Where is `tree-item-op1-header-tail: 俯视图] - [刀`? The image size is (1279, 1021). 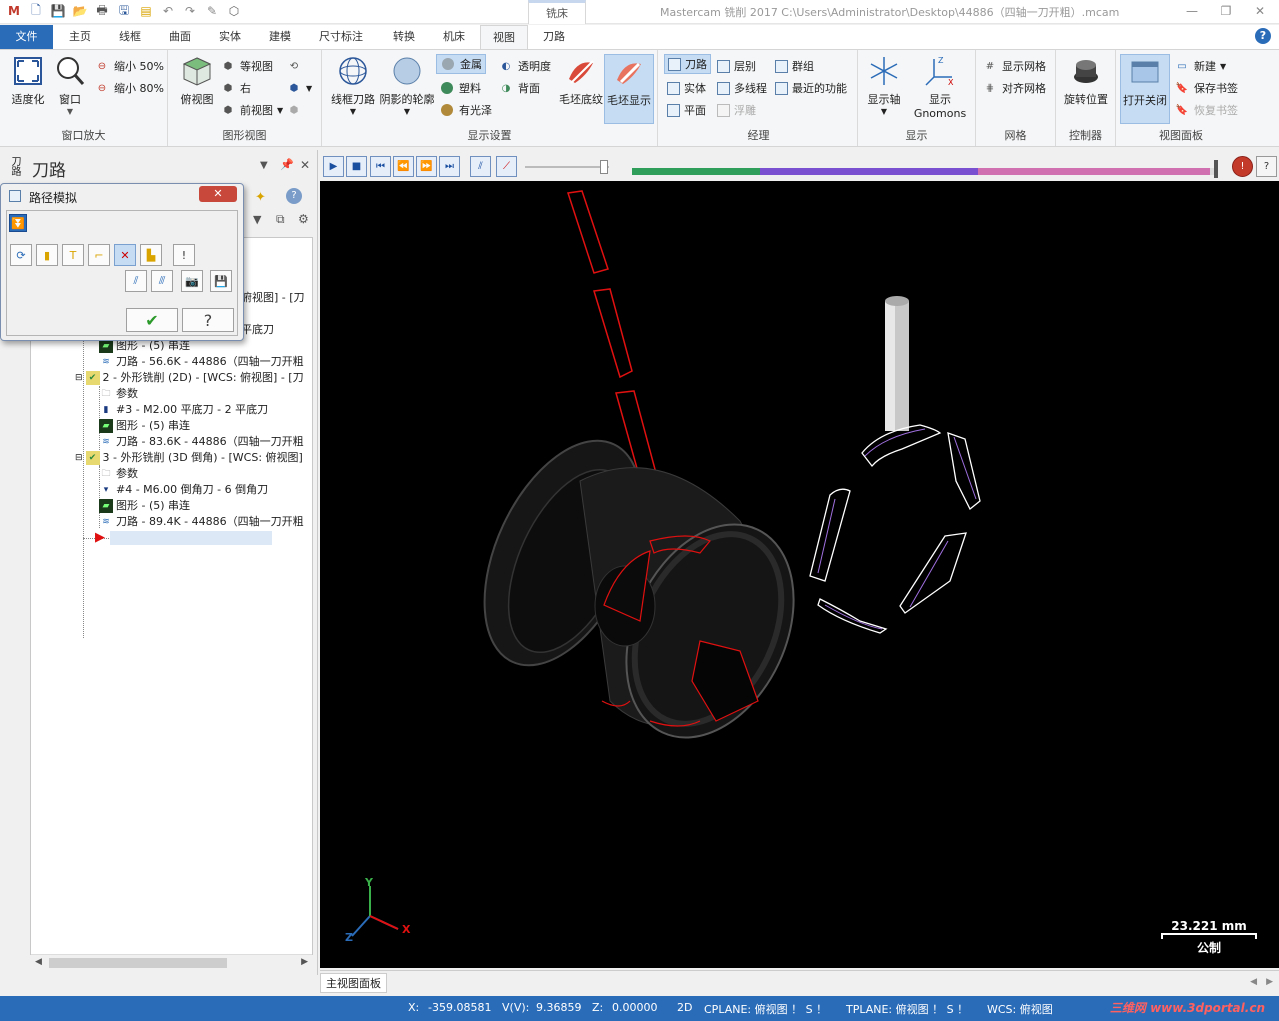
tree-item-op1-header-tail: 俯视图] - [刀 is located at coordinates (273, 298).